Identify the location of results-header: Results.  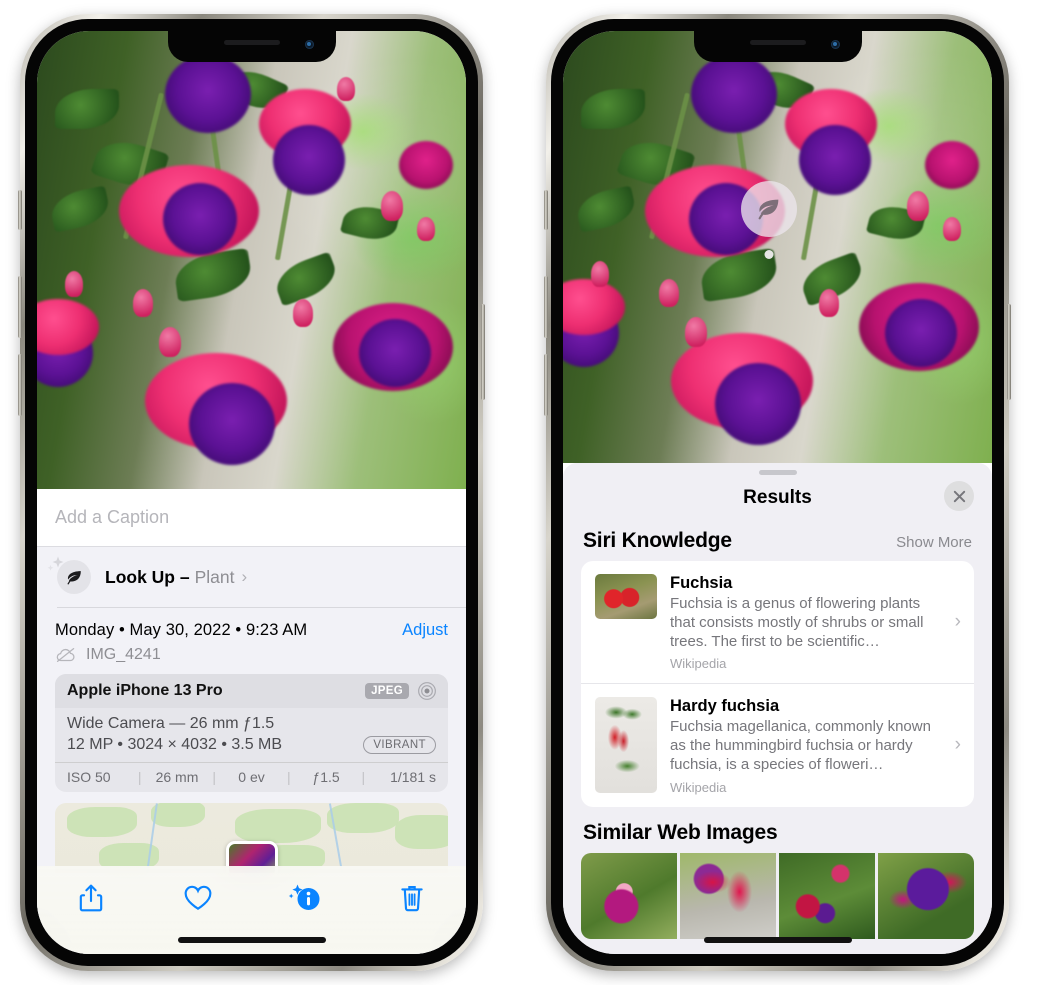
(777, 498).